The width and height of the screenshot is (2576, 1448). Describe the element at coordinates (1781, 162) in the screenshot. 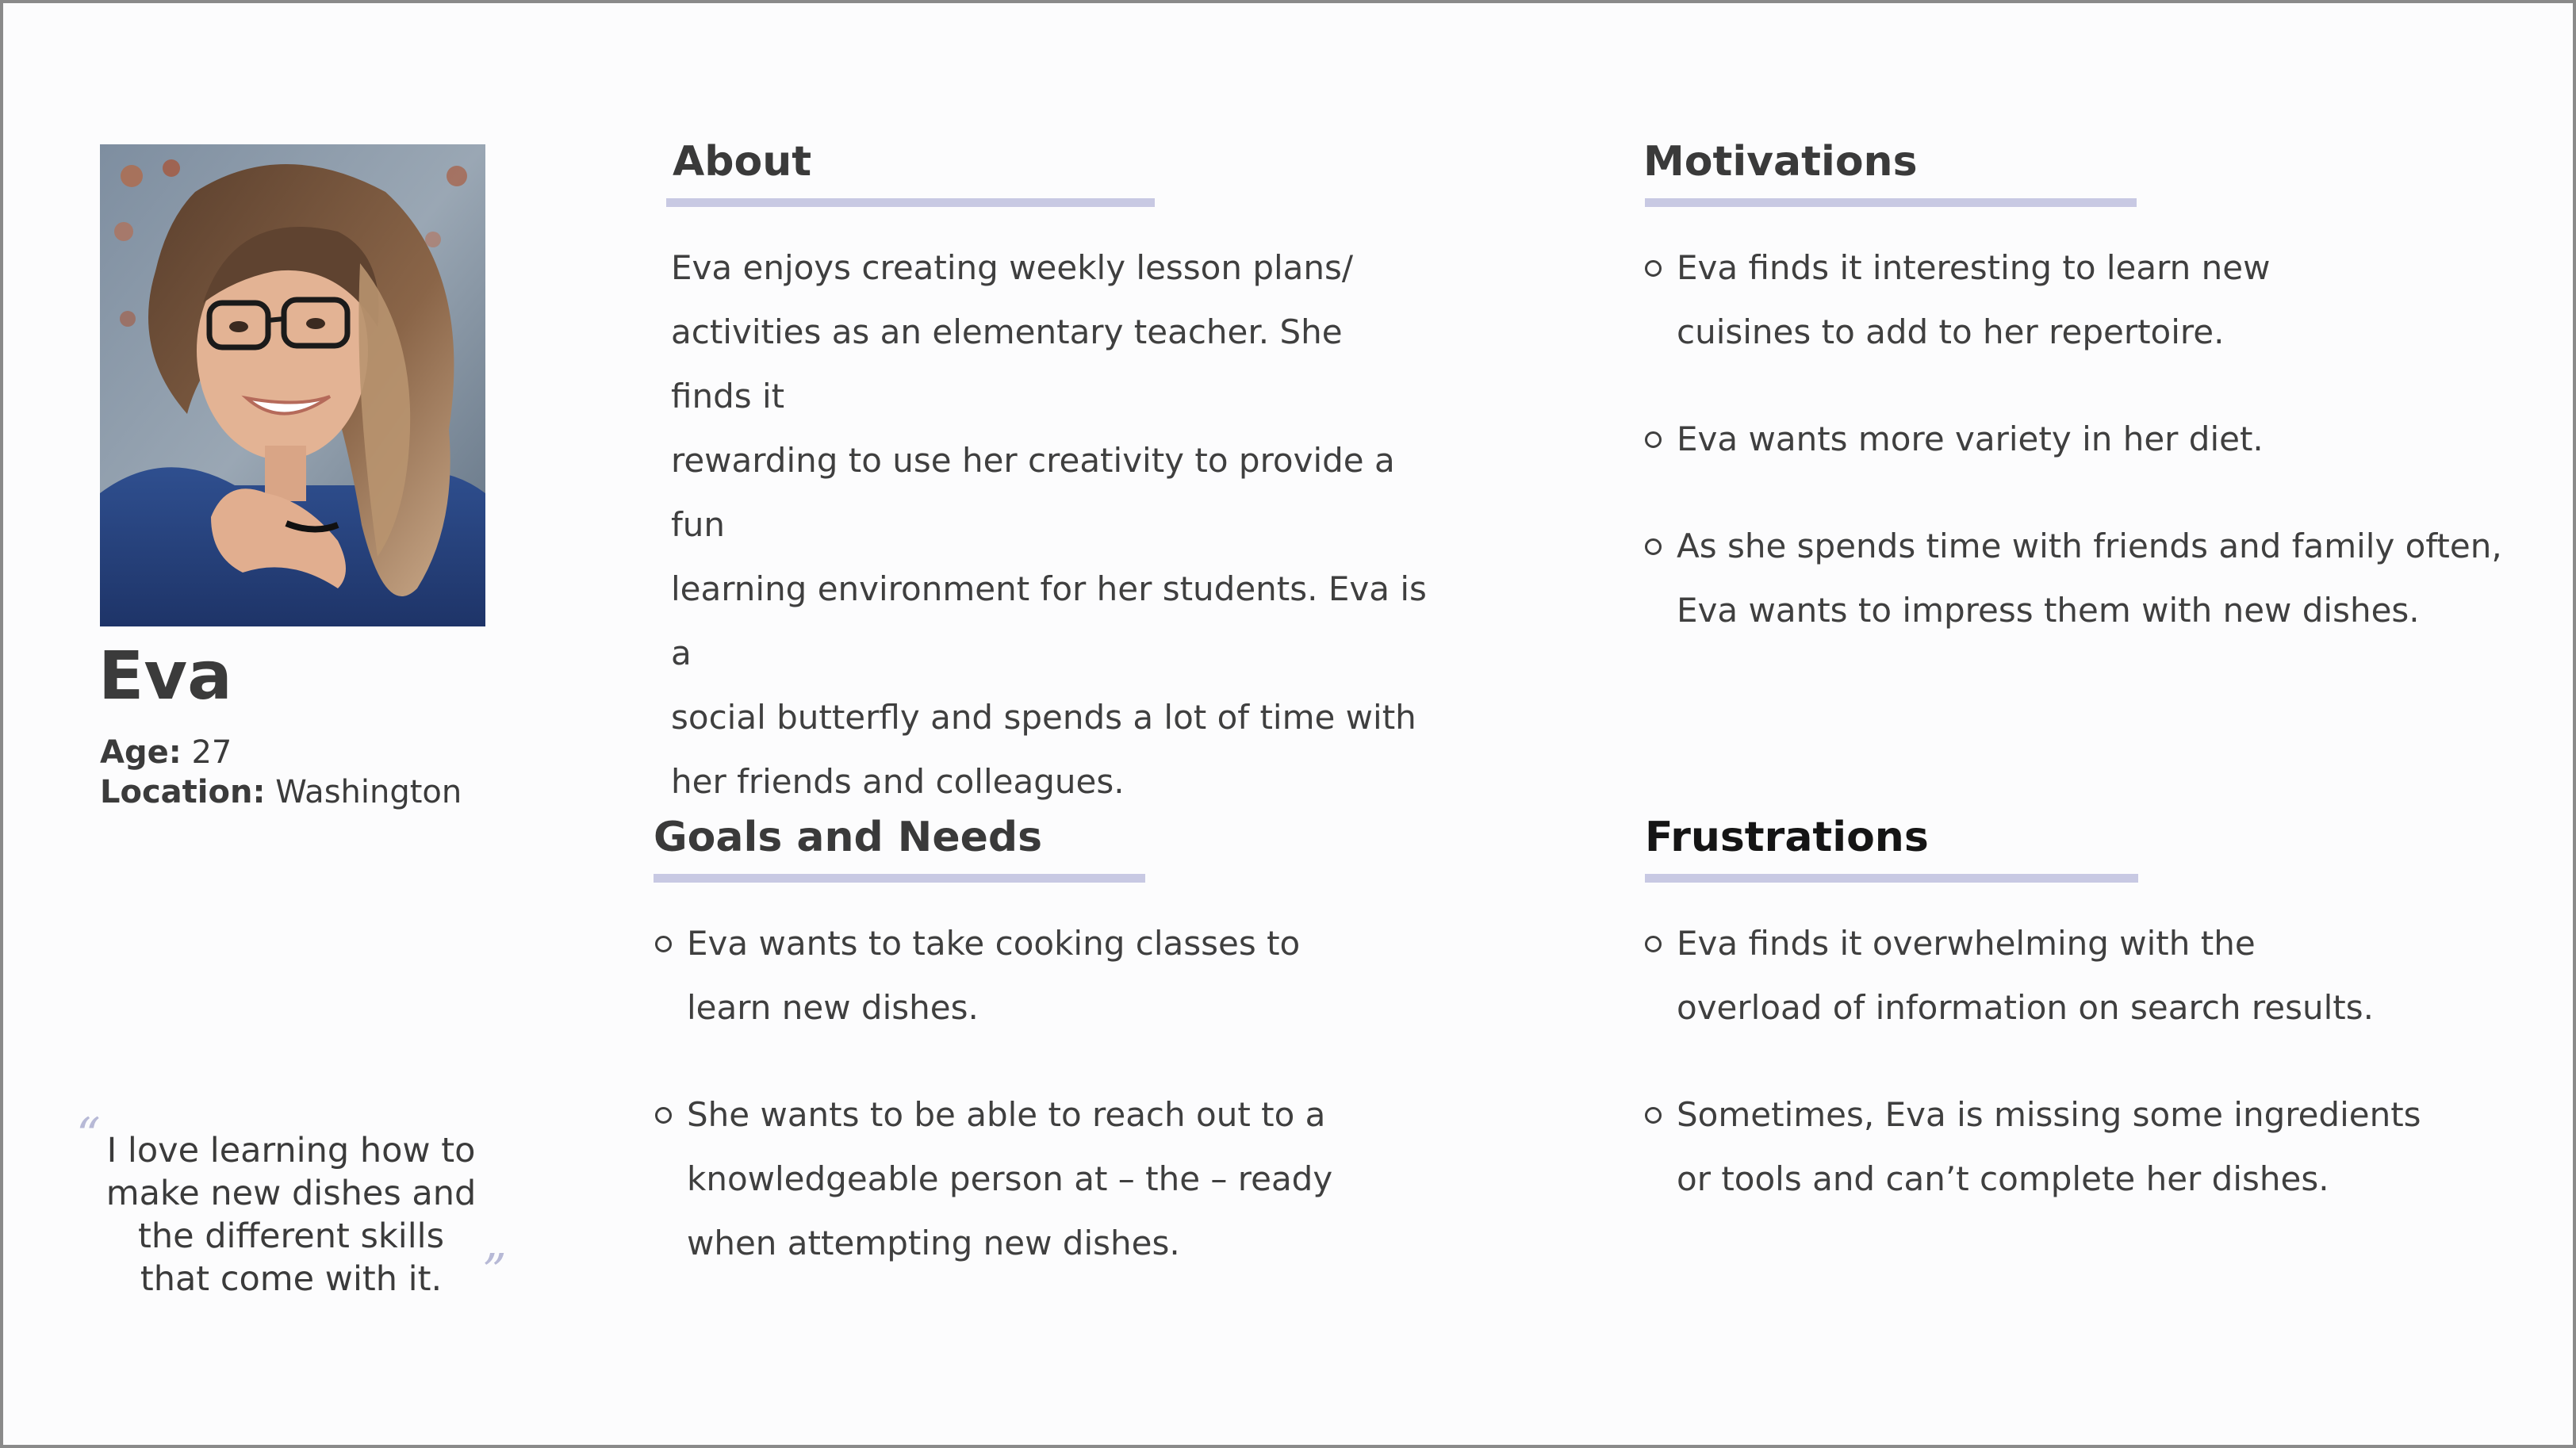

I see `motivations-heading: Motivations` at that location.